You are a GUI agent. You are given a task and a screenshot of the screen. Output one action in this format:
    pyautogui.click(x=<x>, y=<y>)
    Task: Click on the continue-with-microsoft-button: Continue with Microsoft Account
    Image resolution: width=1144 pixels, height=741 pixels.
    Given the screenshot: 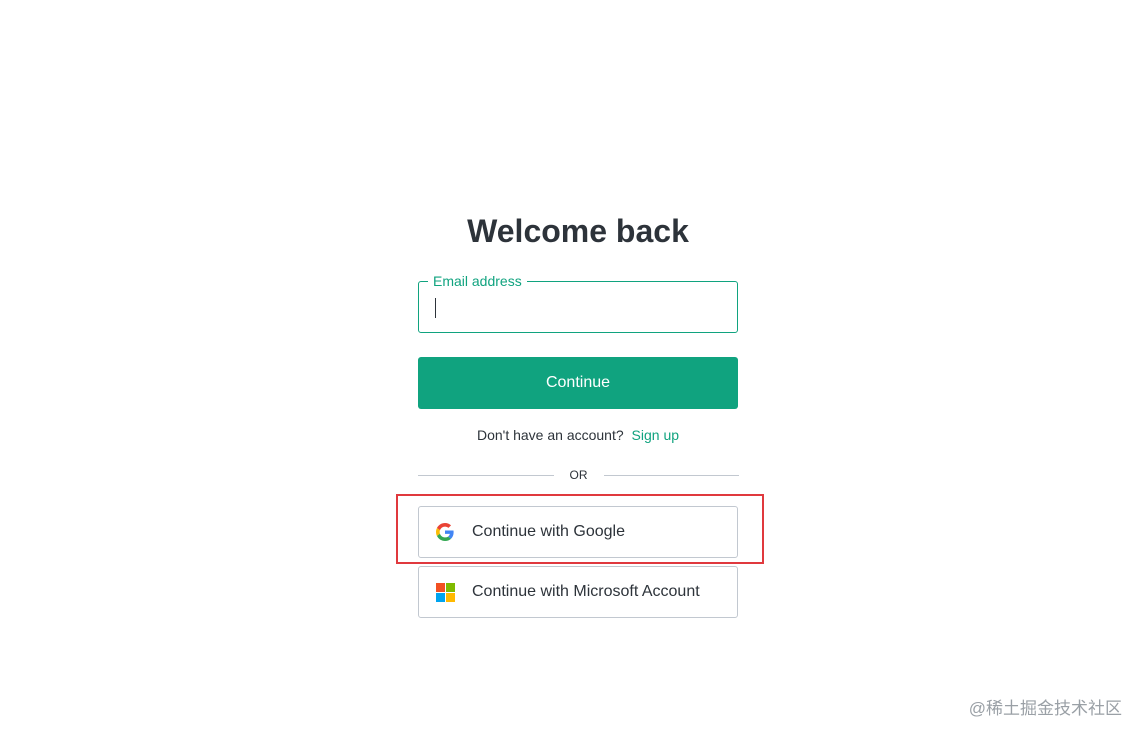 What is the action you would take?
    pyautogui.click(x=578, y=592)
    